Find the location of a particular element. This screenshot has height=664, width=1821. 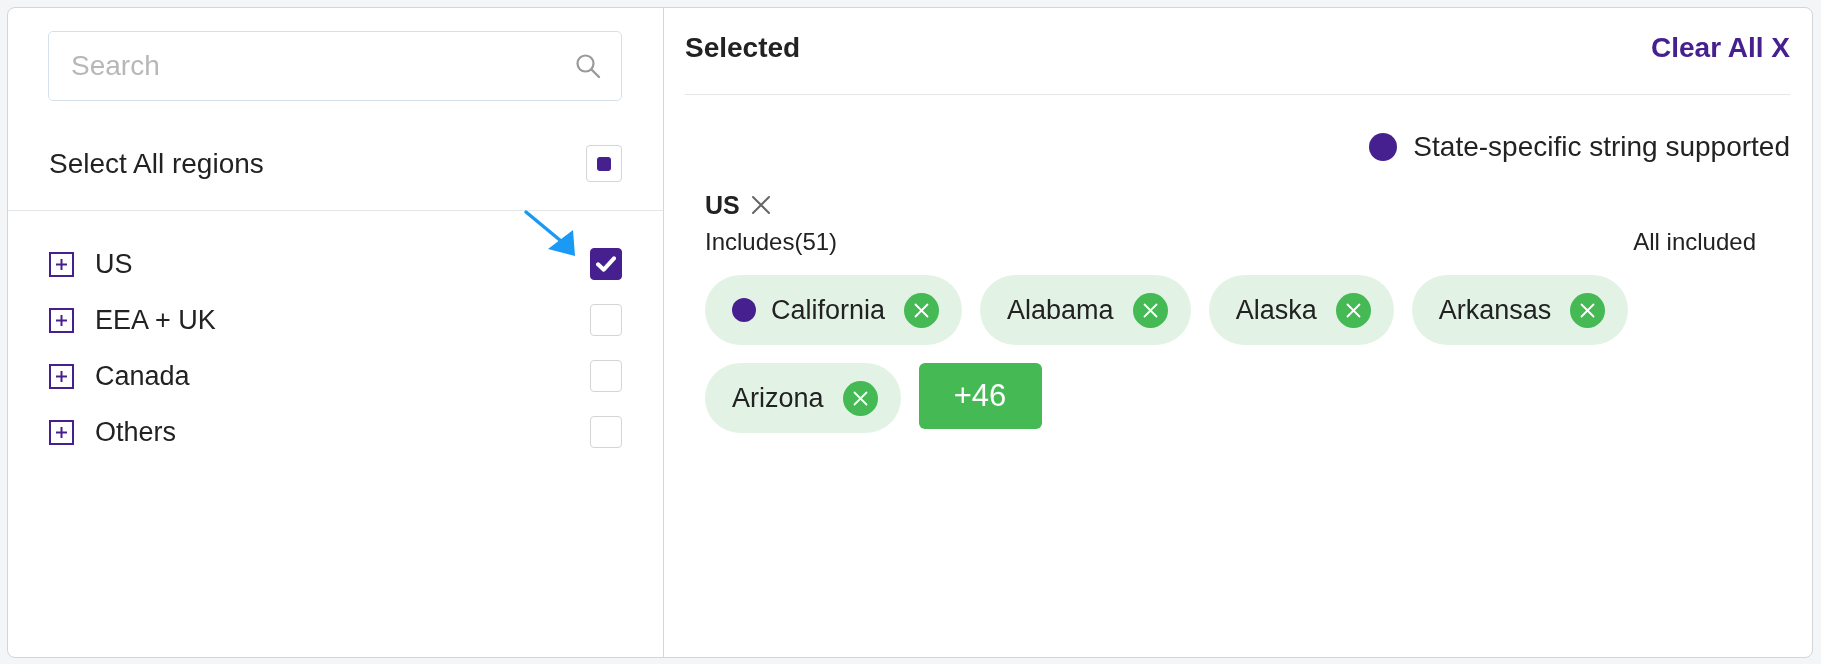

select-all-label: Select All regions is located at coordinates (156, 163).